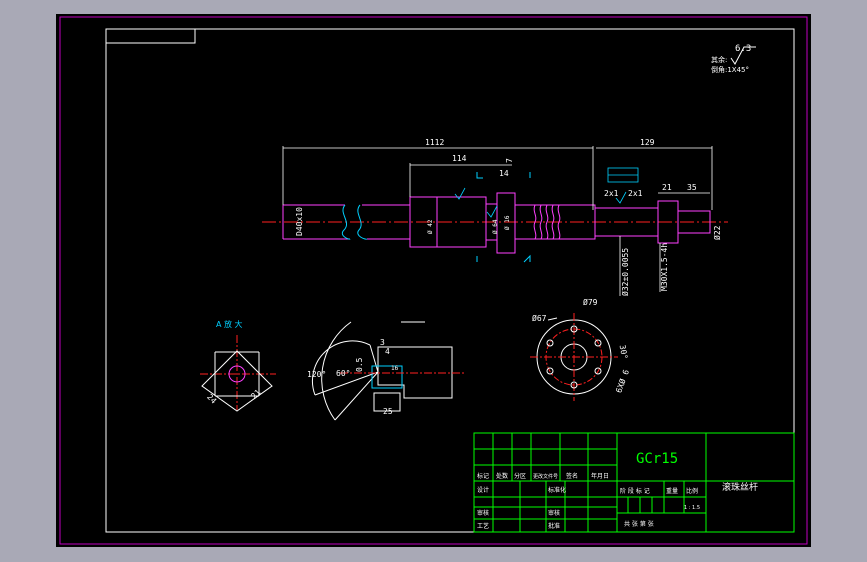 Image resolution: width=867 pixels, height=562 pixels. I want to click on dim-flange: Ø 64, so click(495, 226).